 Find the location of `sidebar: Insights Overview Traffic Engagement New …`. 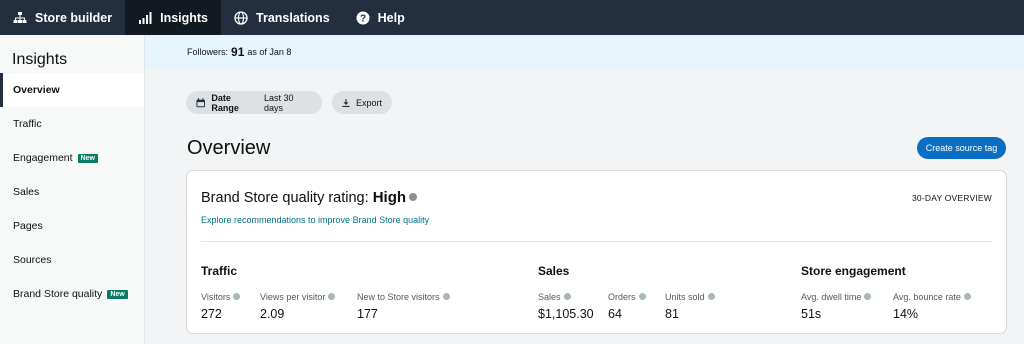

sidebar: Insights Overview Traffic Engagement New … is located at coordinates (72, 189).